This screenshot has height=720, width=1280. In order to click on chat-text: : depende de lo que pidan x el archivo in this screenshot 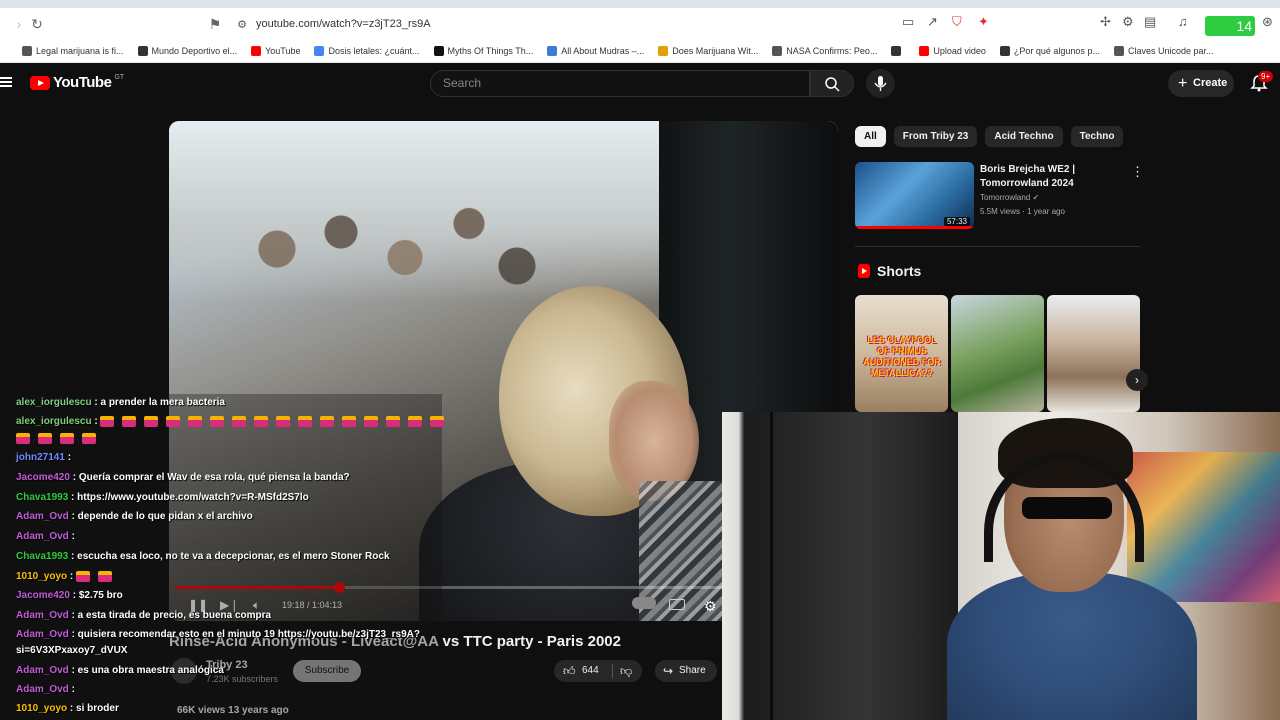, I will do `click(160, 516)`.